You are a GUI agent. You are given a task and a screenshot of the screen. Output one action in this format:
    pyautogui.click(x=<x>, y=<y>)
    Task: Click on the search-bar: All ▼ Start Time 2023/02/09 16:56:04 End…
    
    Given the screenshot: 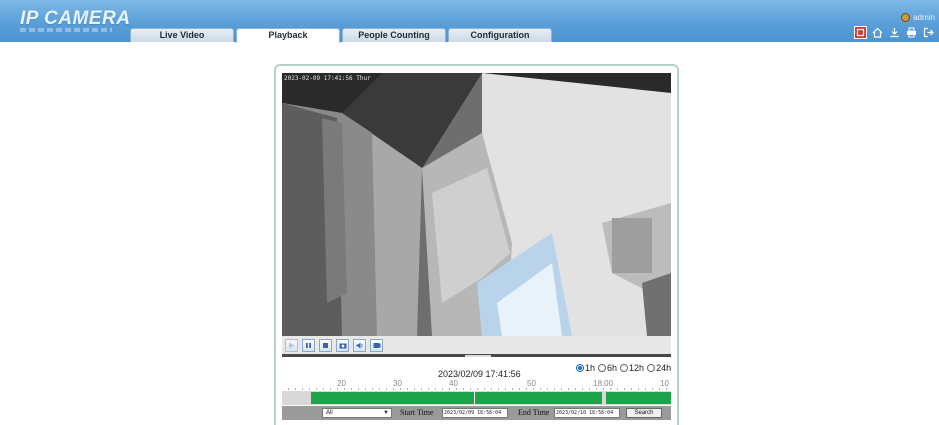 What is the action you would take?
    pyautogui.click(x=476, y=413)
    